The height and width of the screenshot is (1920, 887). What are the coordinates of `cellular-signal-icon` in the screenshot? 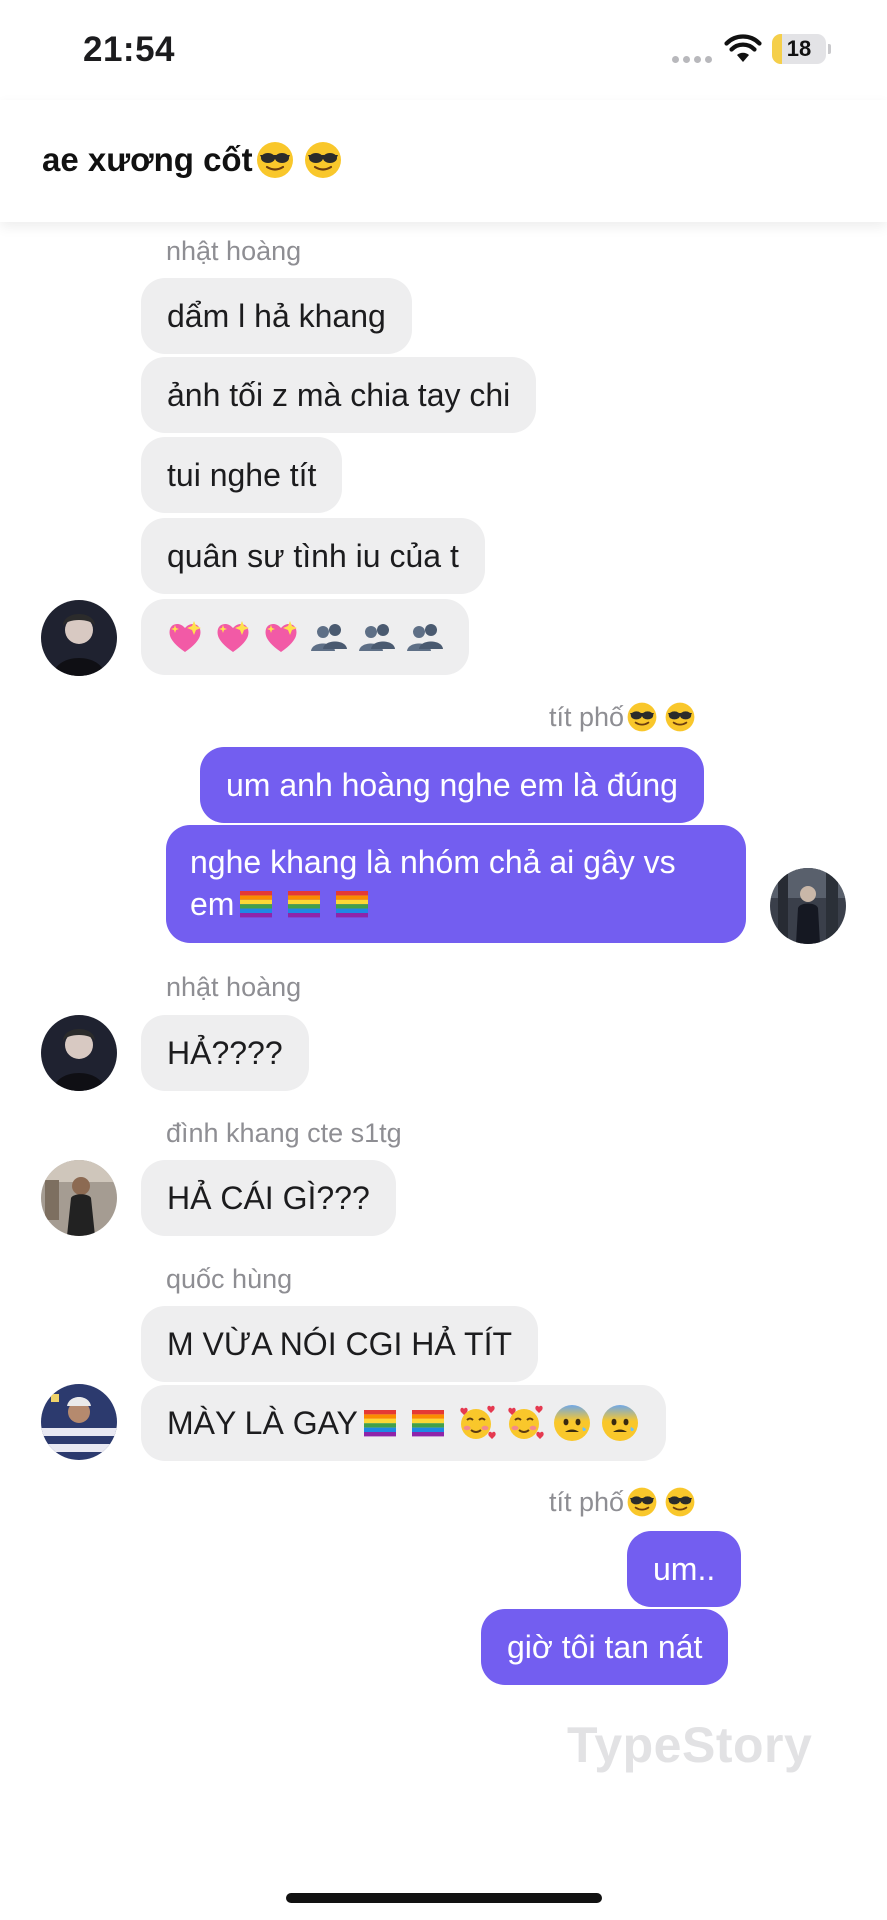 It's located at (692, 59).